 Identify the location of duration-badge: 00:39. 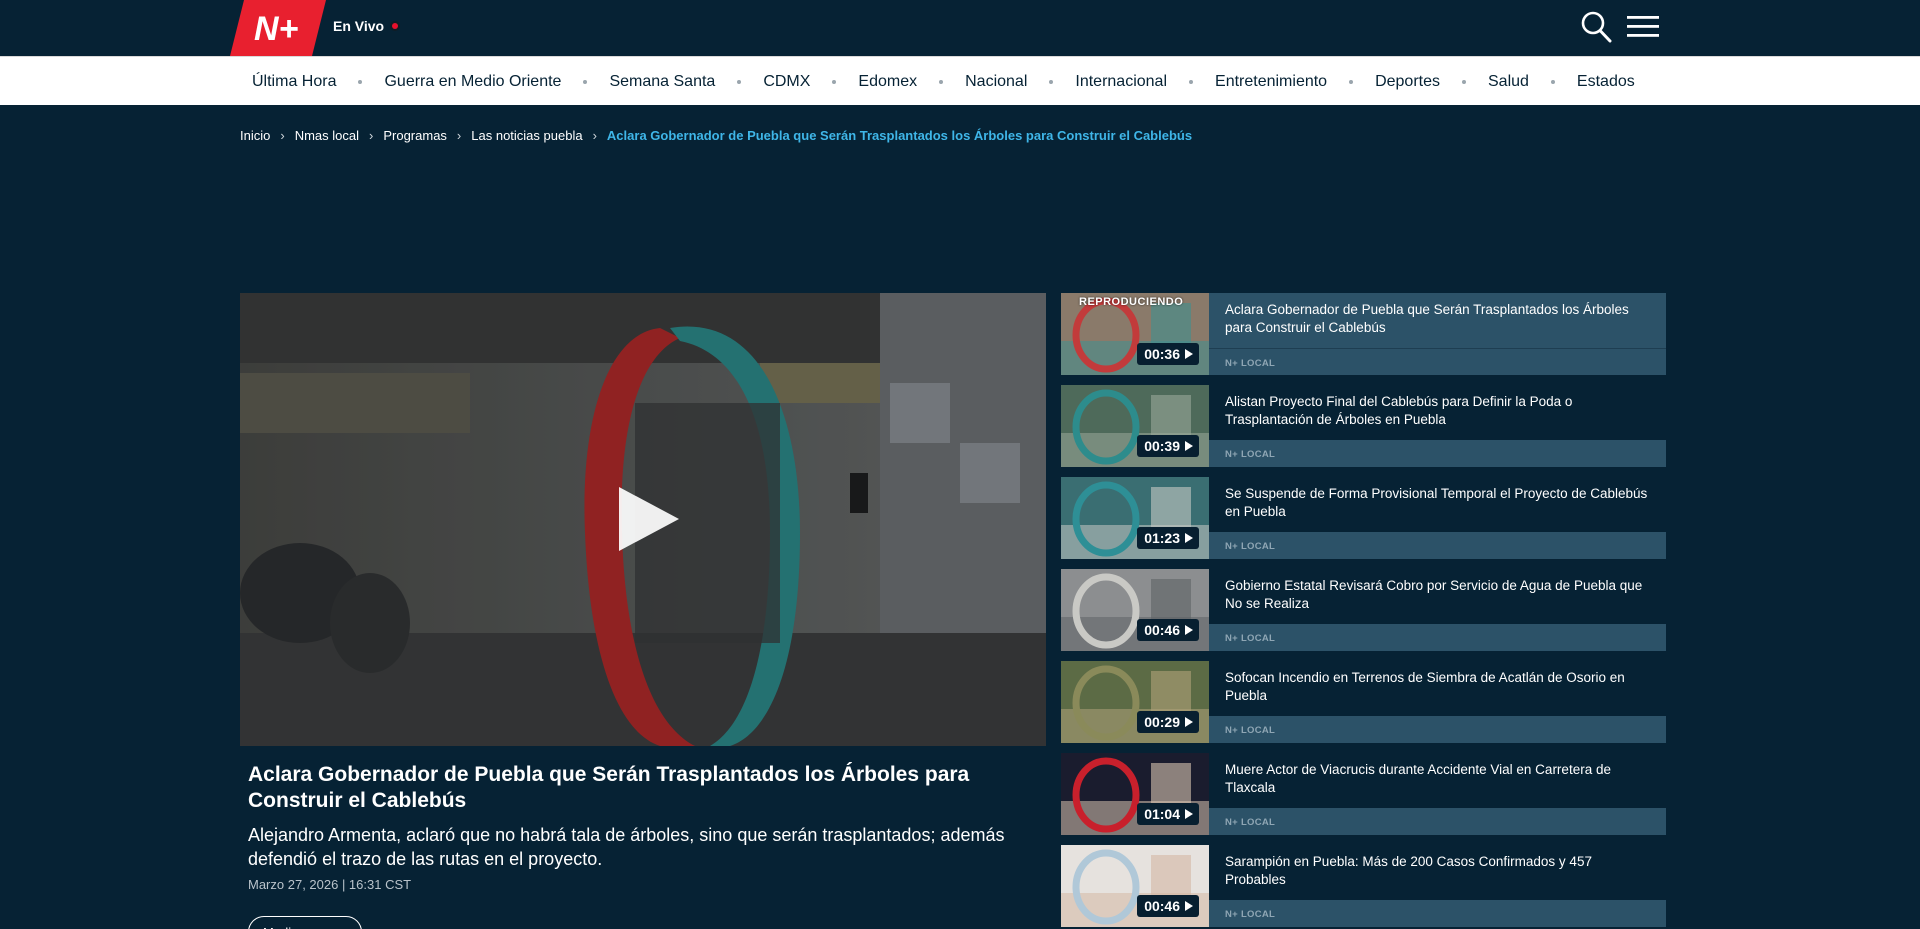
(1168, 446).